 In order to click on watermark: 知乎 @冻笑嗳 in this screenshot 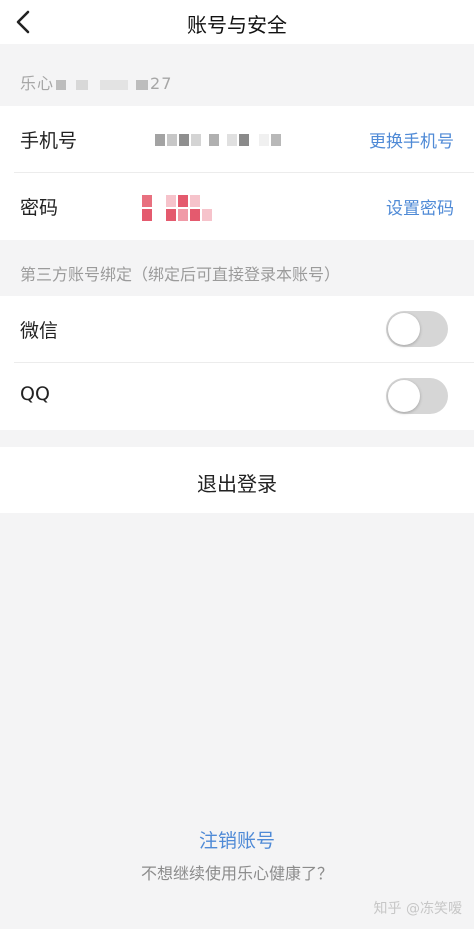, I will do `click(417, 909)`.